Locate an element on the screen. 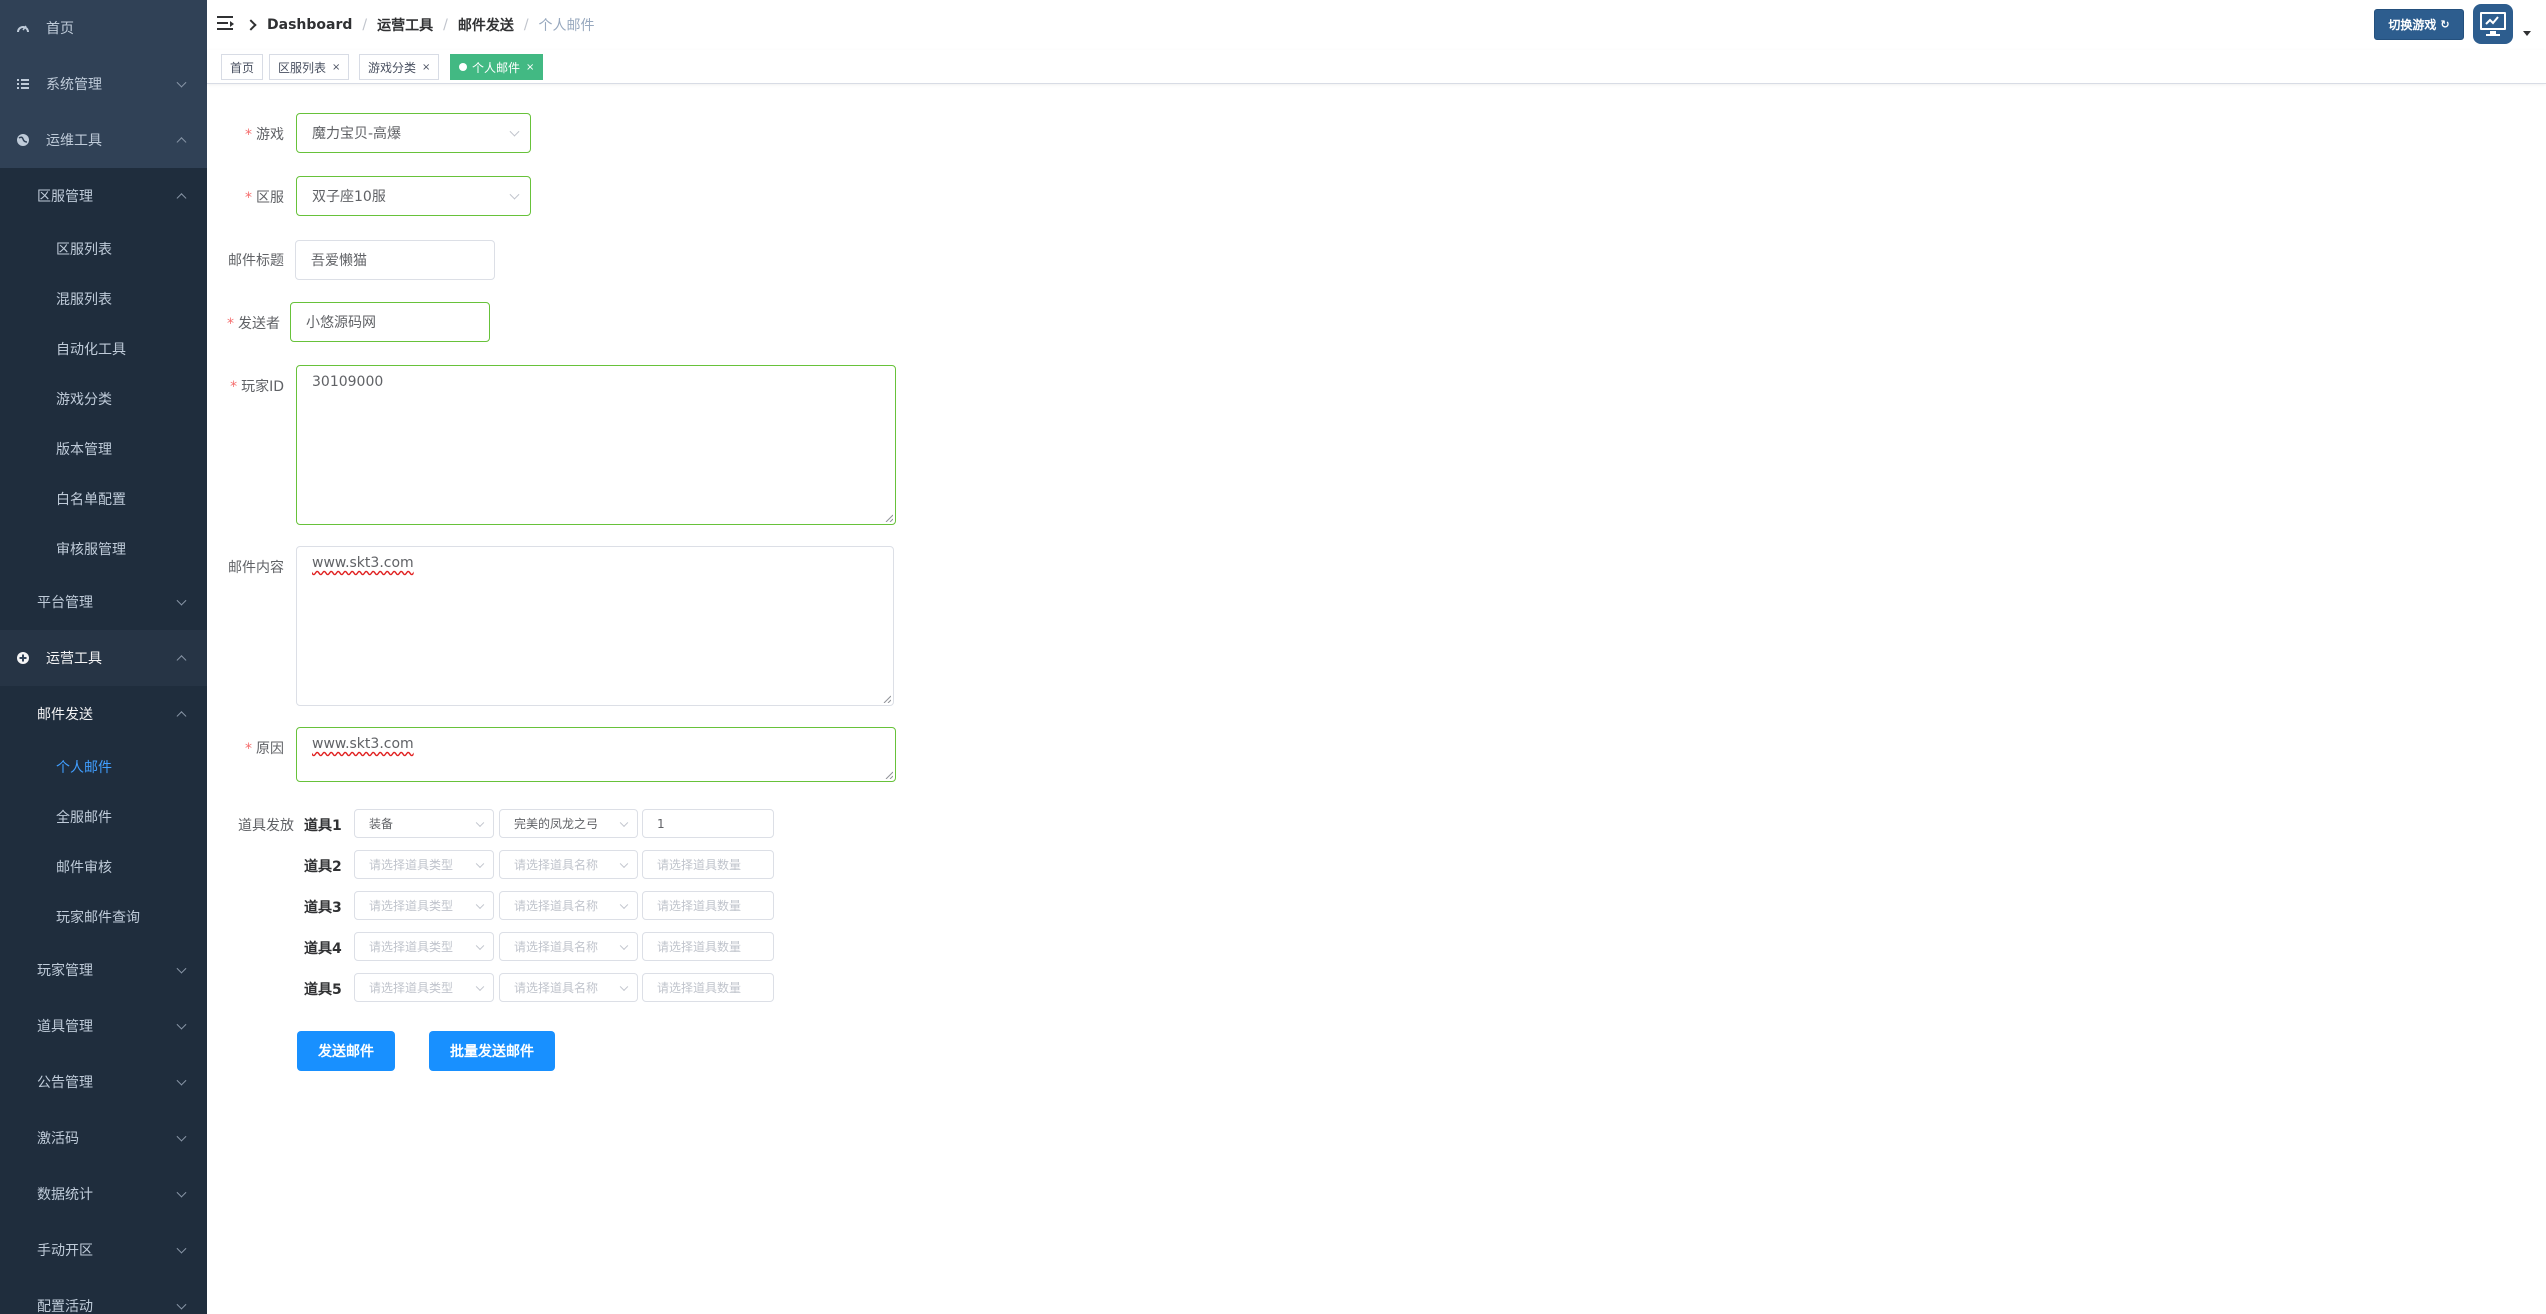  item-5-type-select: 请选择道具类型 is located at coordinates (424, 987).